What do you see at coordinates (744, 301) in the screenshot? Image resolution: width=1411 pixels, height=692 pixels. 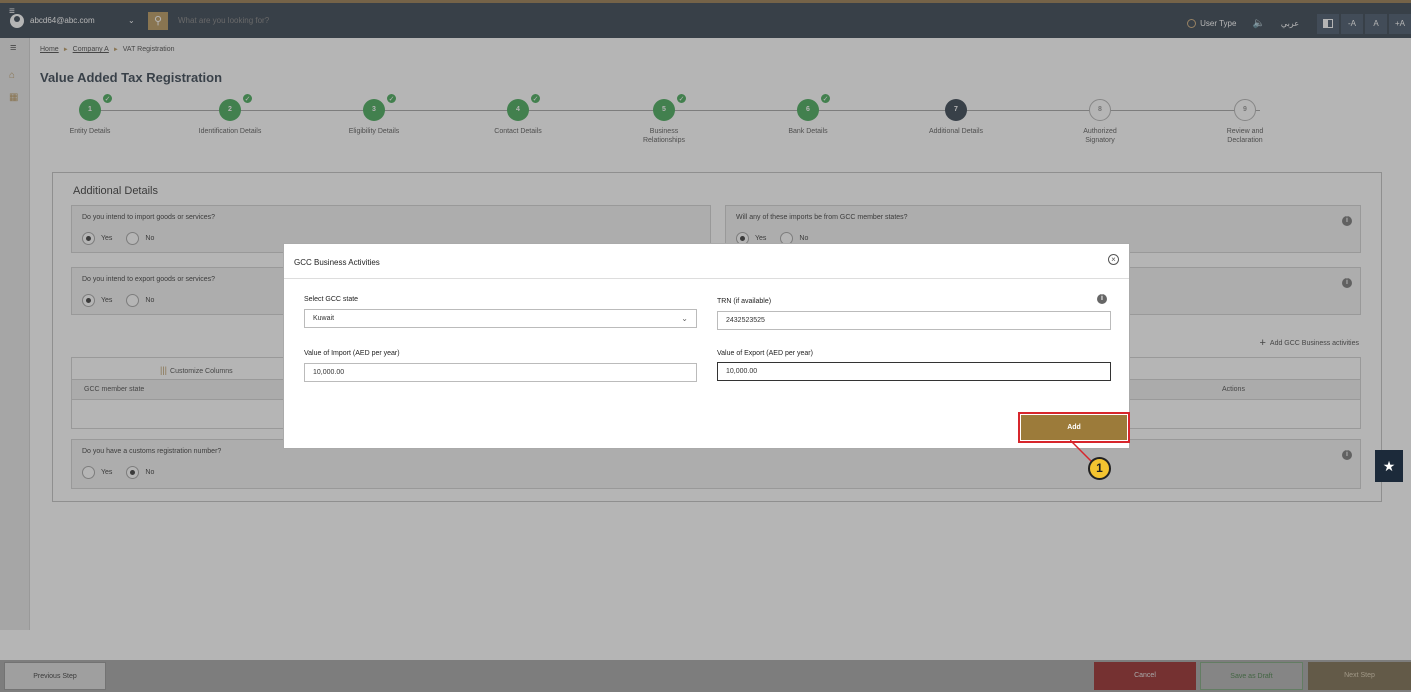 I see `trn-label: TRN (if available)` at bounding box center [744, 301].